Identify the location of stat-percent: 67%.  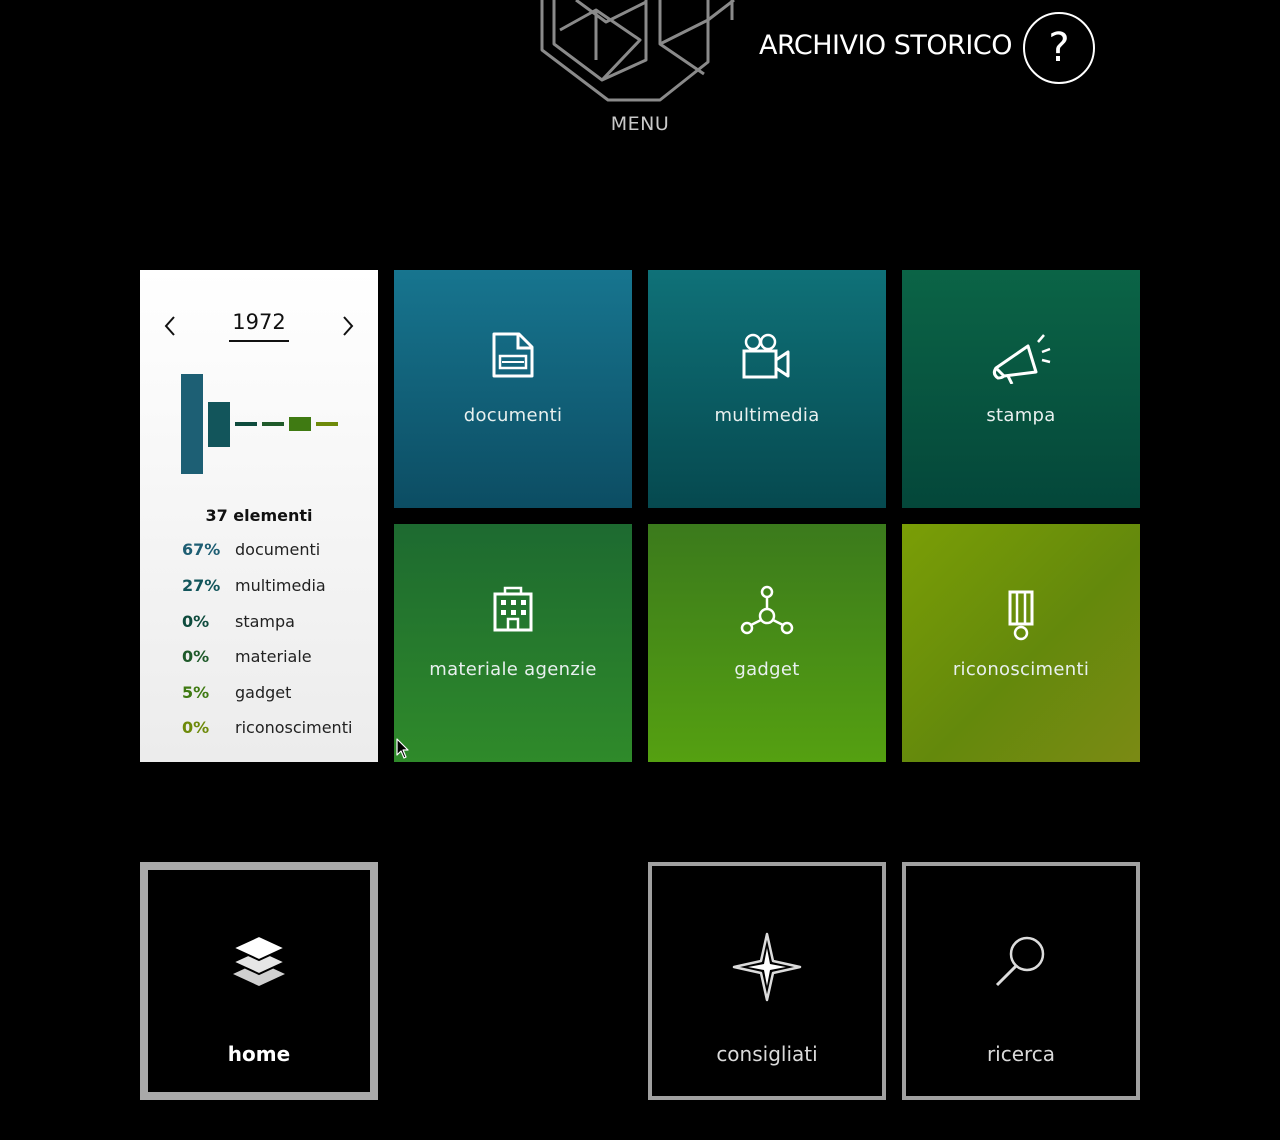
(201, 549).